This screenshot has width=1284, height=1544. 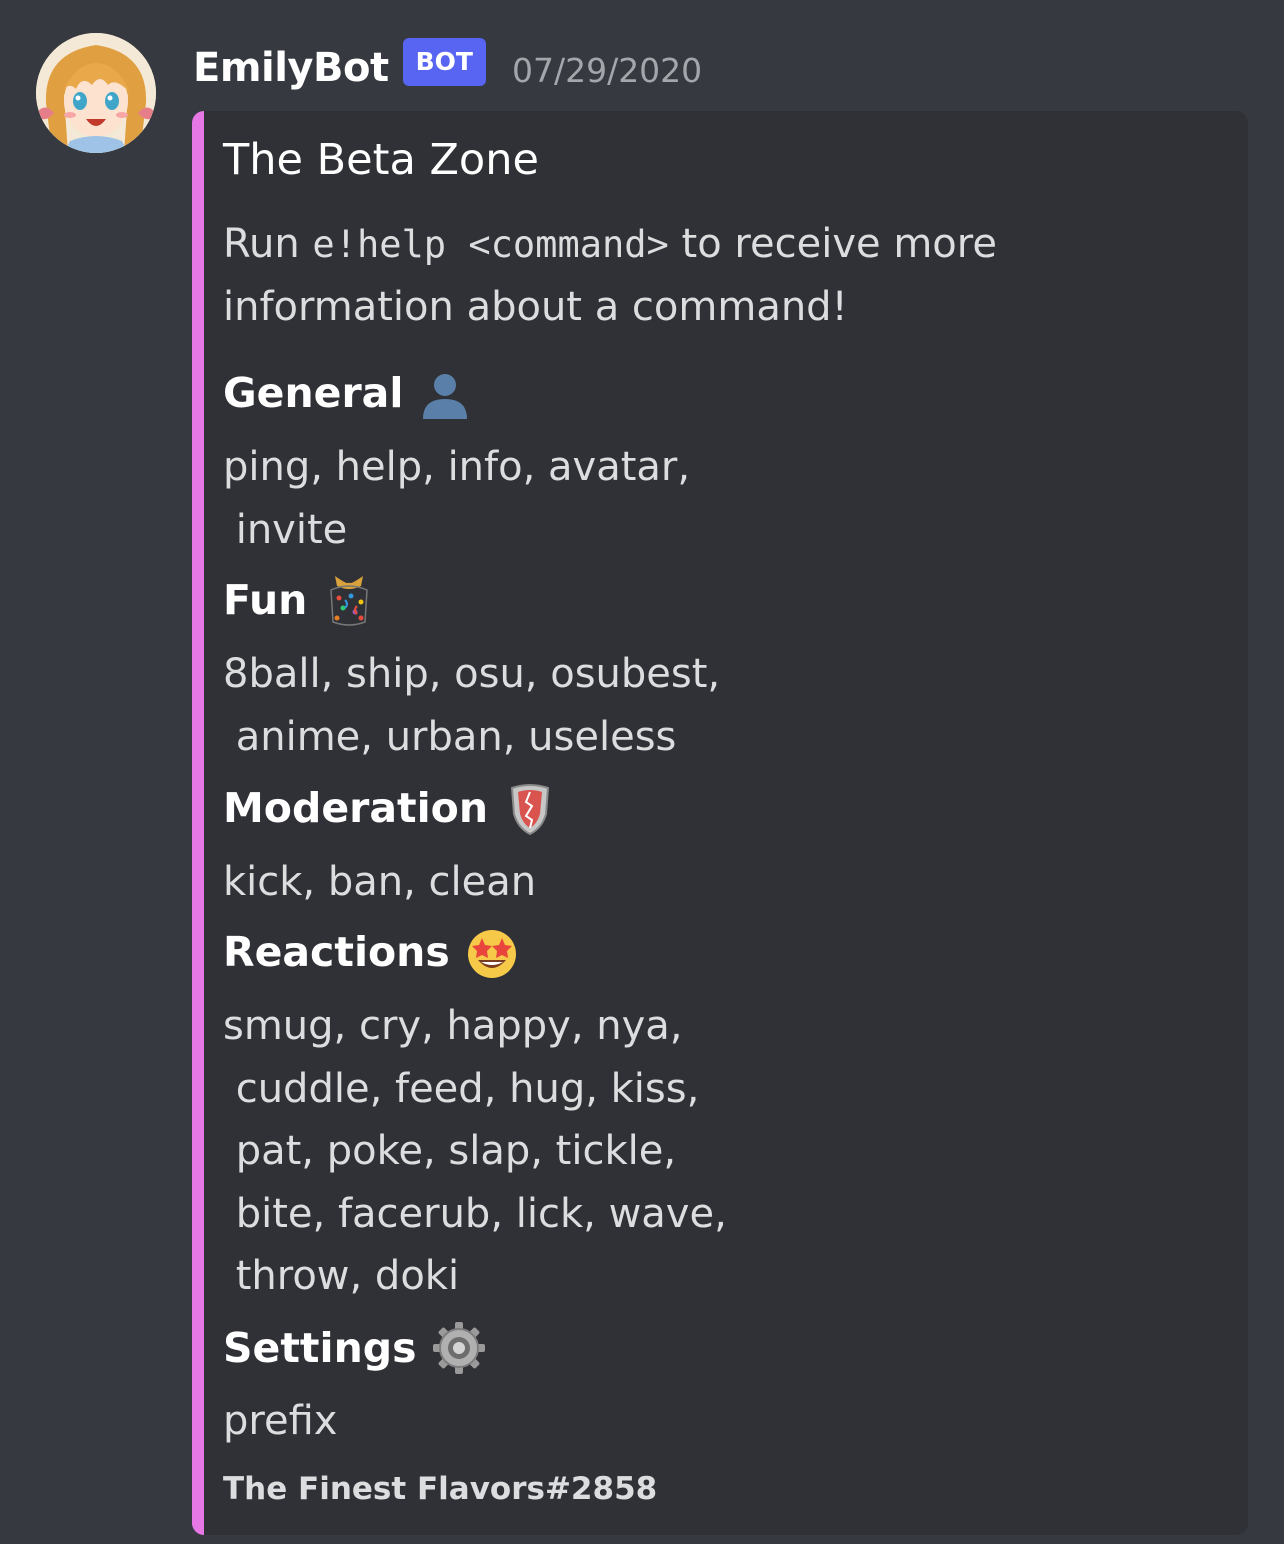 I want to click on field-value-line: throw, doki, so click(x=341, y=1276).